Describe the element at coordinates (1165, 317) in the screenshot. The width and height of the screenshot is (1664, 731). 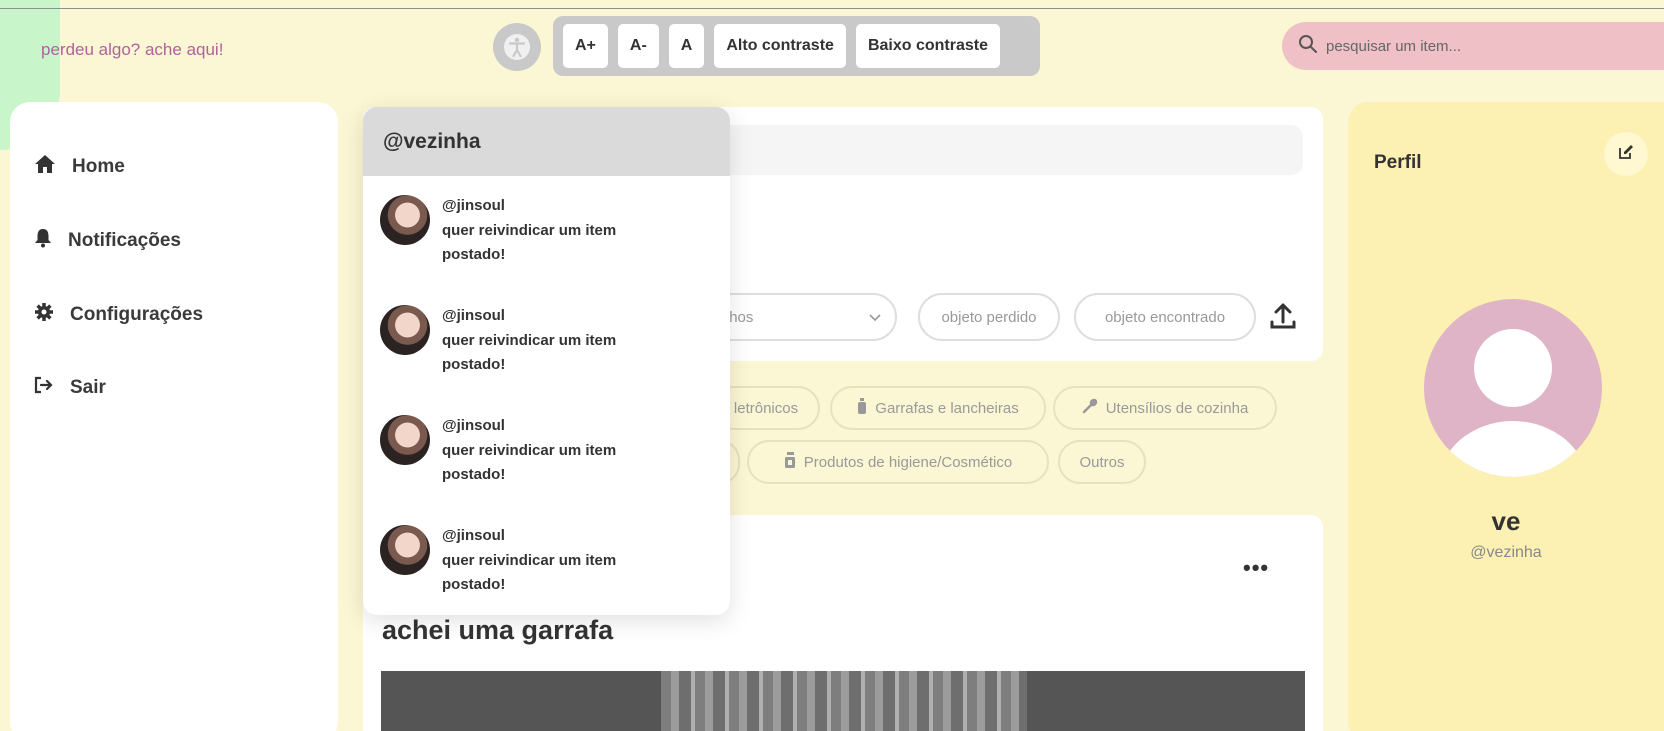
I see `found-object-button: objeto encontrado` at that location.